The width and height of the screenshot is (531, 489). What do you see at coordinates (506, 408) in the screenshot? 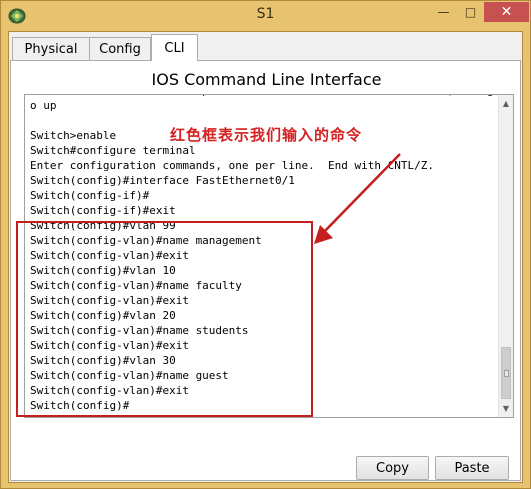
I see `scroll-down-arrow-icon: ▼` at bounding box center [506, 408].